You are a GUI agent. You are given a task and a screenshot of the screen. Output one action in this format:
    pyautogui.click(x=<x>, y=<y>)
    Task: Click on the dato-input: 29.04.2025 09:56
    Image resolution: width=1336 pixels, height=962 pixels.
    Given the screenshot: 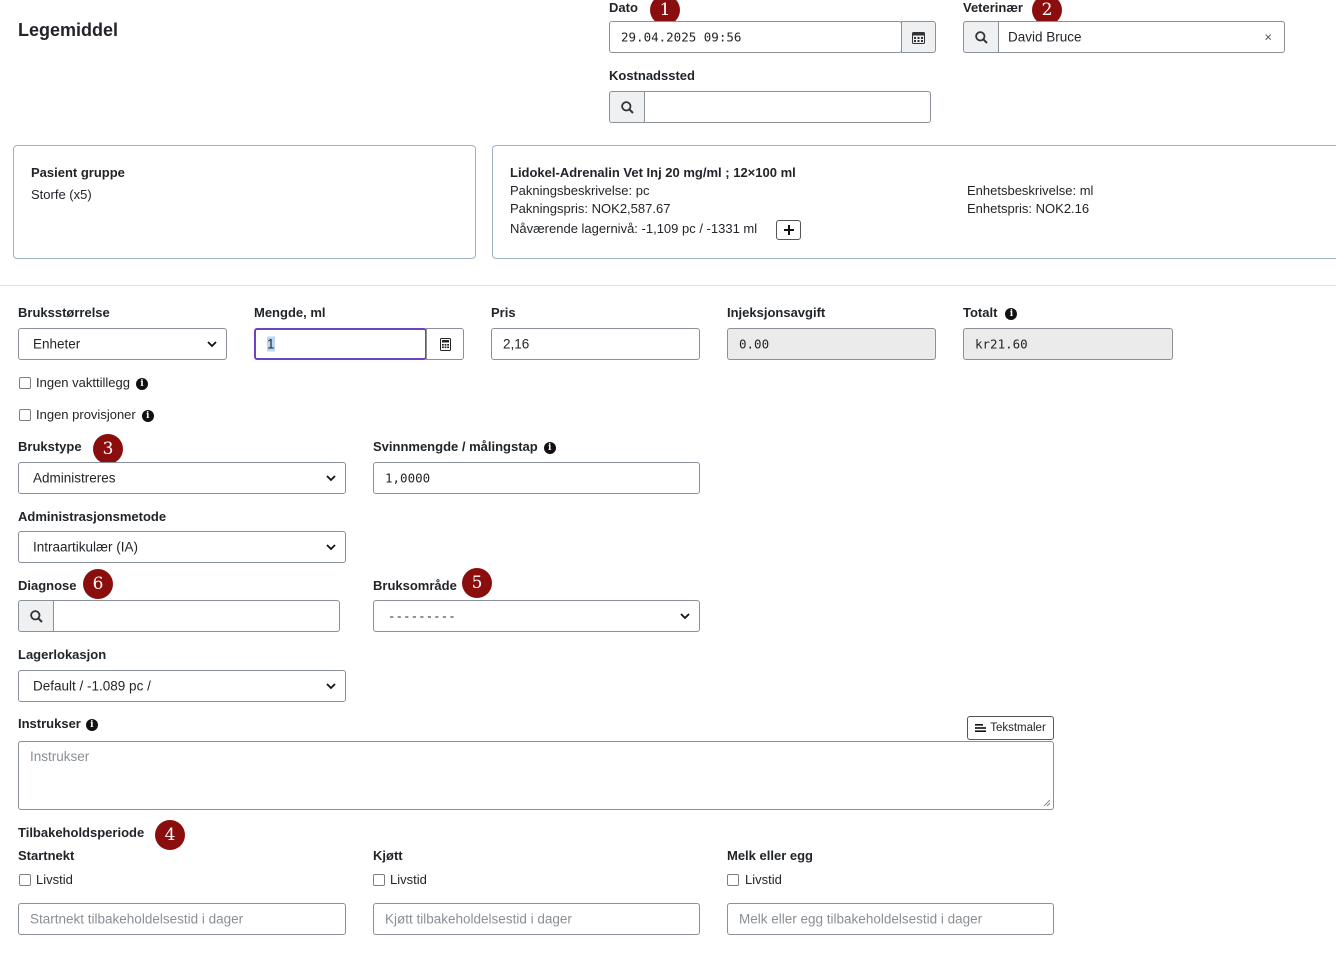 What is the action you would take?
    pyautogui.click(x=755, y=37)
    